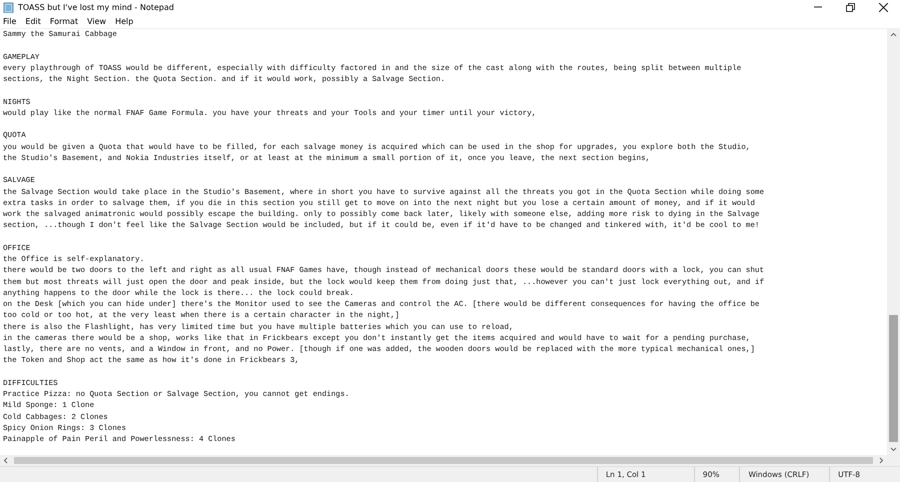 This screenshot has height=482, width=900. Describe the element at coordinates (893, 449) in the screenshot. I see `scroll-down-icon` at that location.